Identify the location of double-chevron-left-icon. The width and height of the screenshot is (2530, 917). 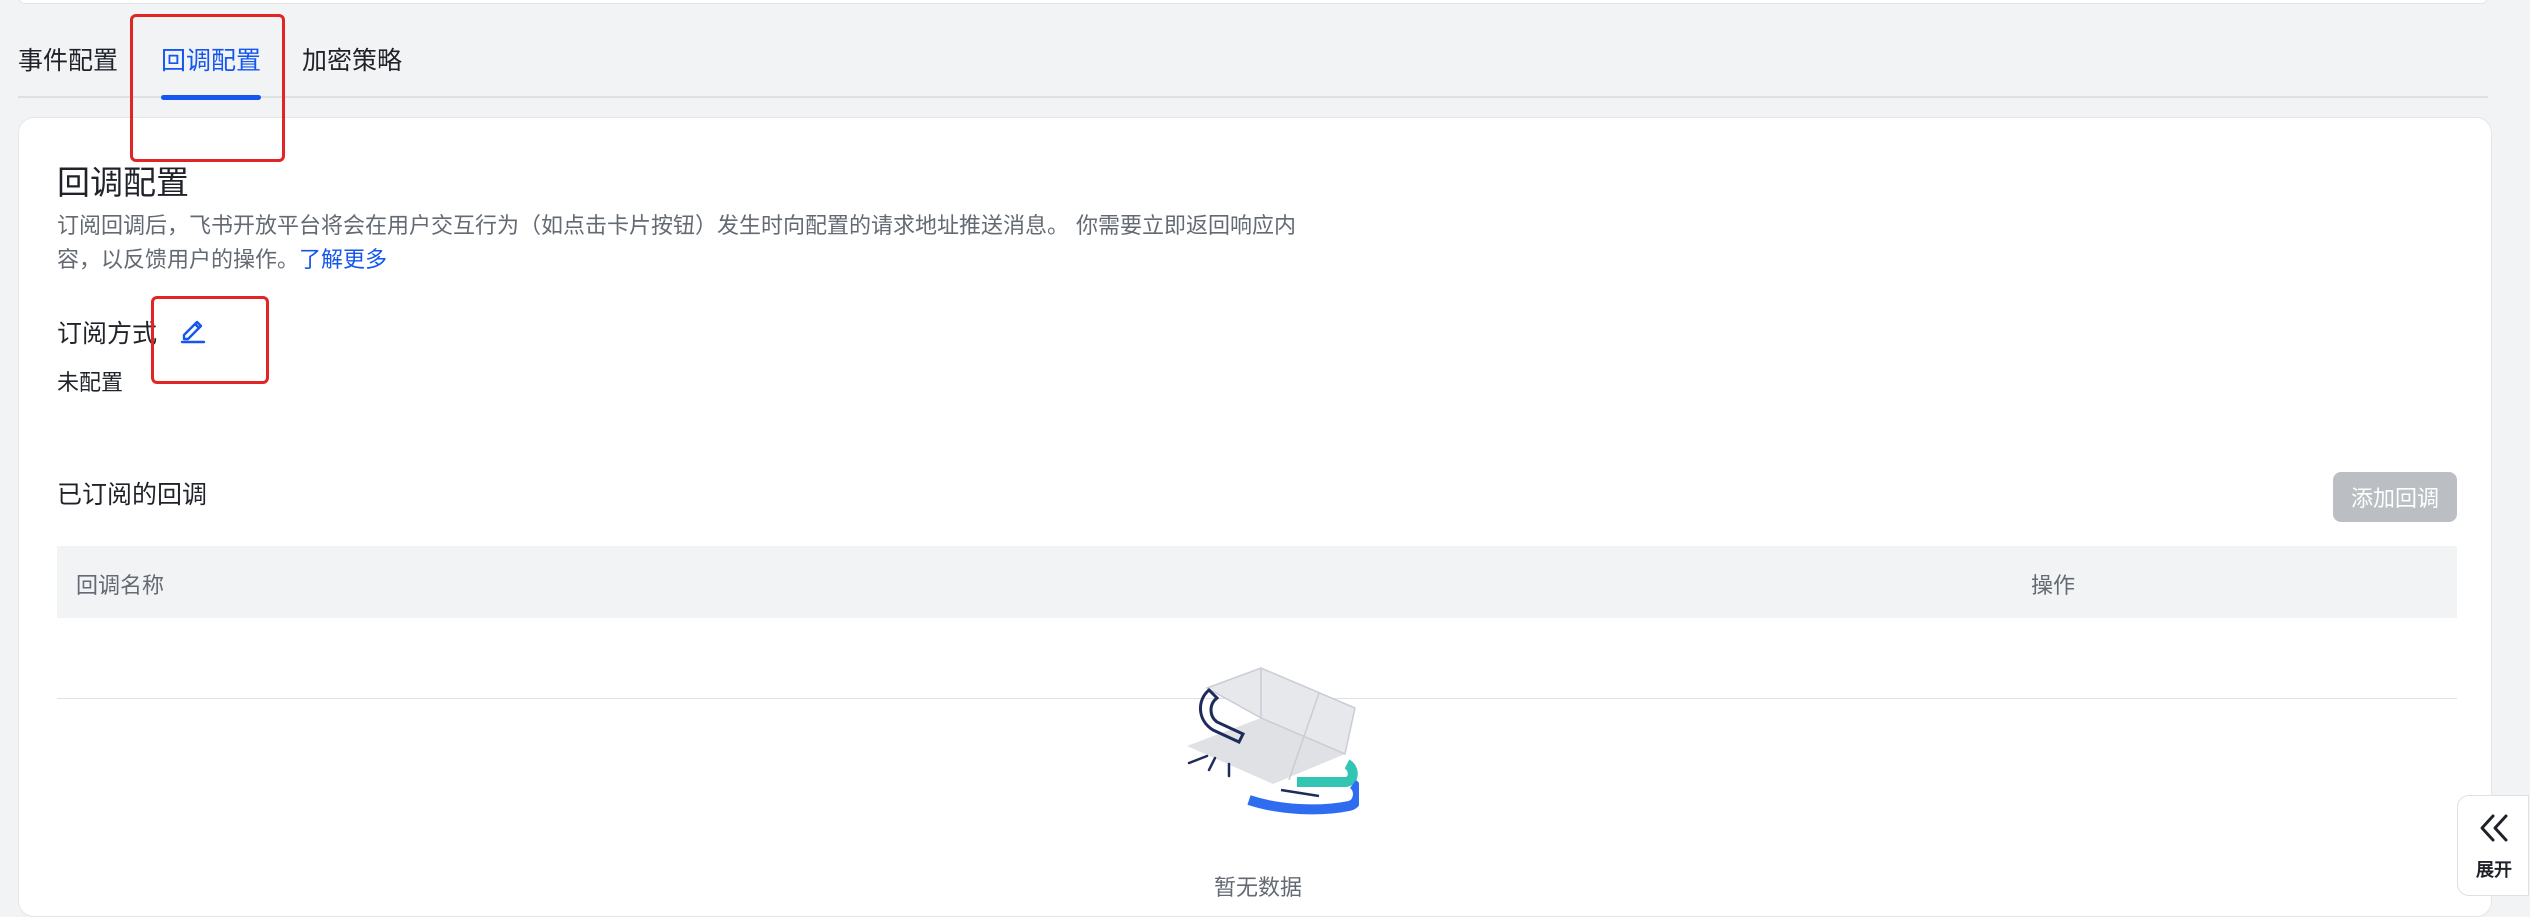
(2494, 828).